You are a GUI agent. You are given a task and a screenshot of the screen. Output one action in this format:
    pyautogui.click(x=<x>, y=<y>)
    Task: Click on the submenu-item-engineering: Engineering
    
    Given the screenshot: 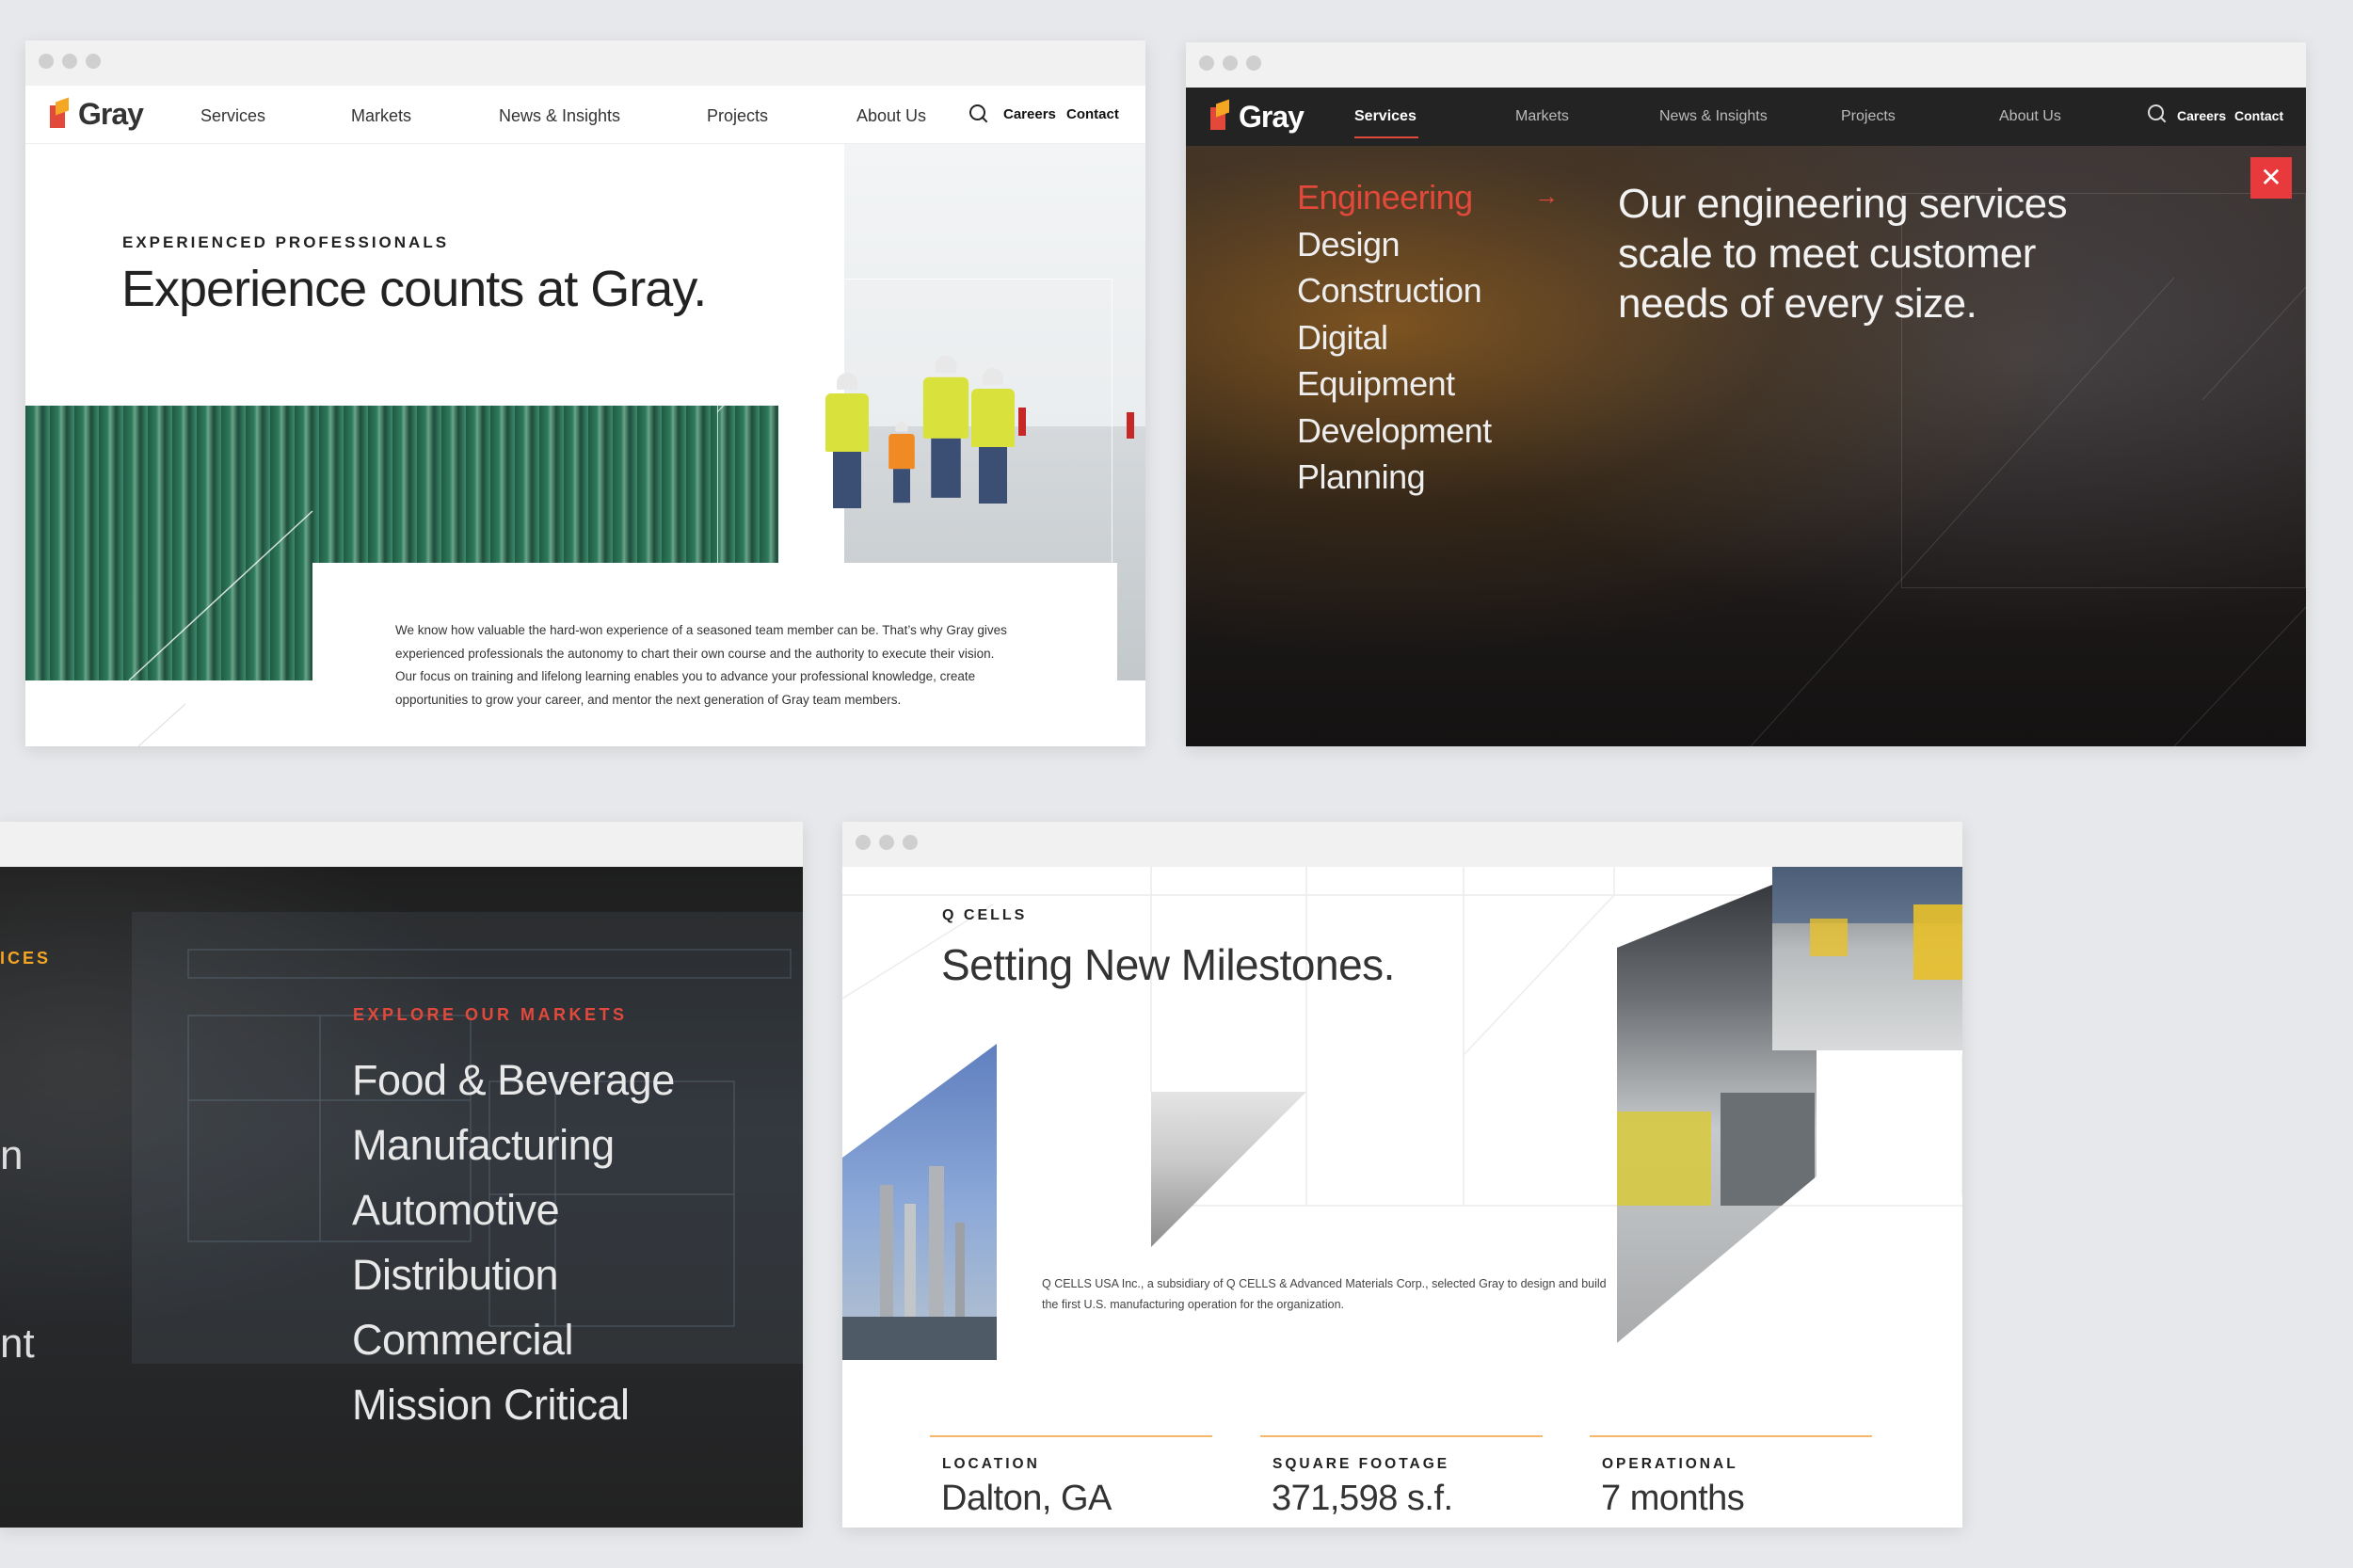 What is the action you would take?
    pyautogui.click(x=1395, y=197)
    